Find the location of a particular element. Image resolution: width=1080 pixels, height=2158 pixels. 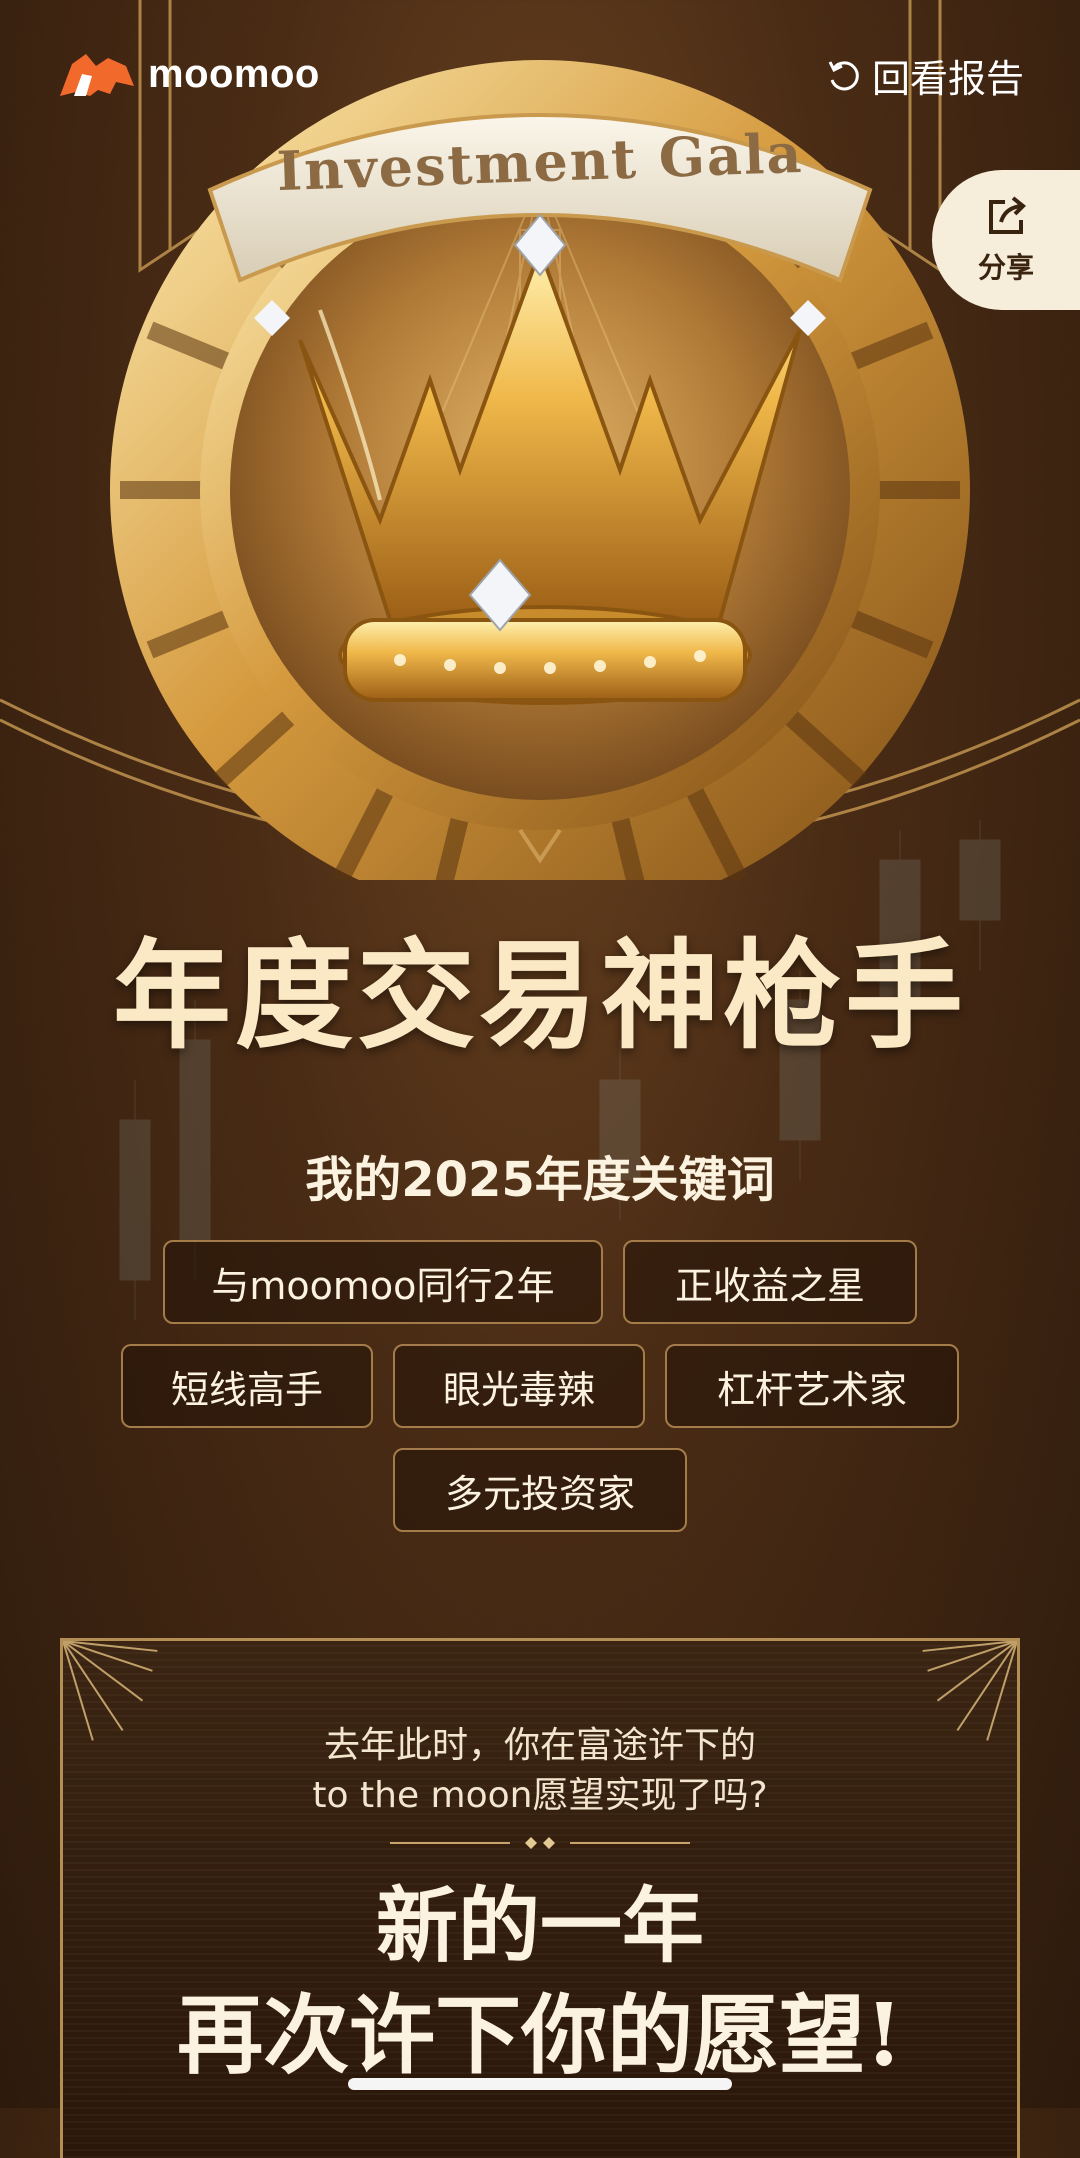

card-question-line2: to the moon愿望实现了吗? is located at coordinates (540, 1795).